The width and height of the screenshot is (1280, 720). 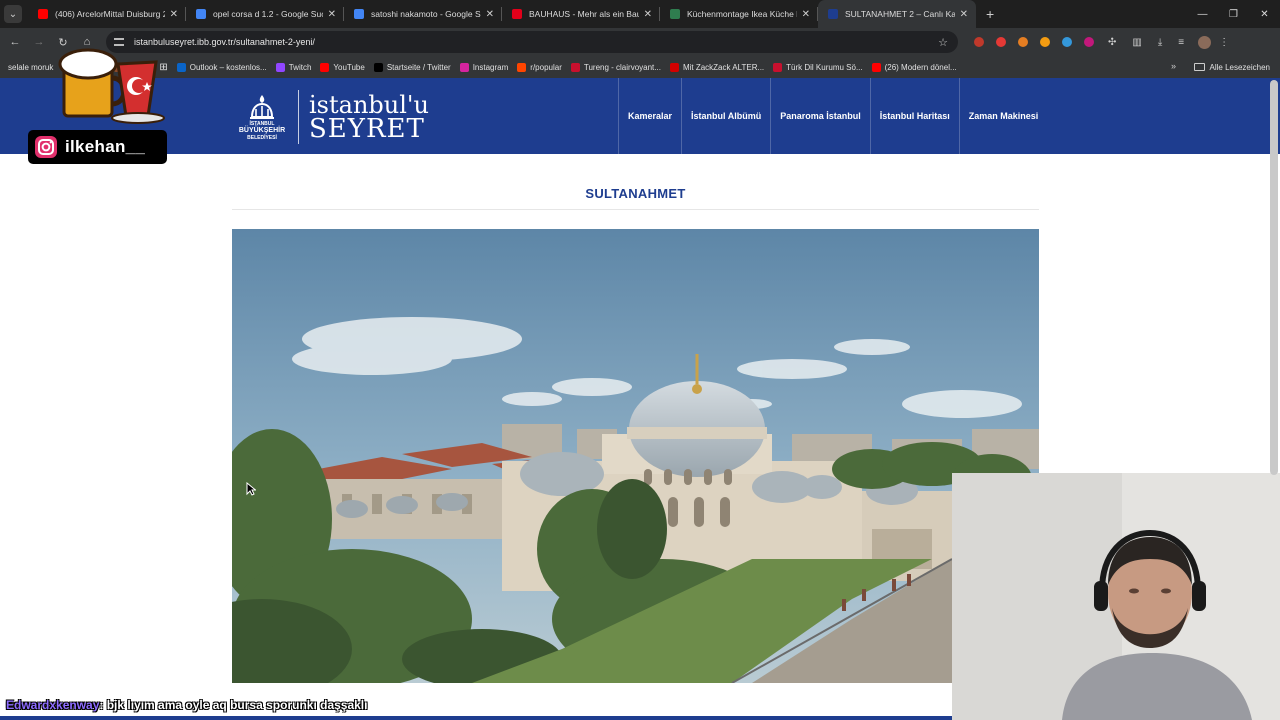 What do you see at coordinates (1205, 42) in the screenshot?
I see `profile-avatar` at bounding box center [1205, 42].